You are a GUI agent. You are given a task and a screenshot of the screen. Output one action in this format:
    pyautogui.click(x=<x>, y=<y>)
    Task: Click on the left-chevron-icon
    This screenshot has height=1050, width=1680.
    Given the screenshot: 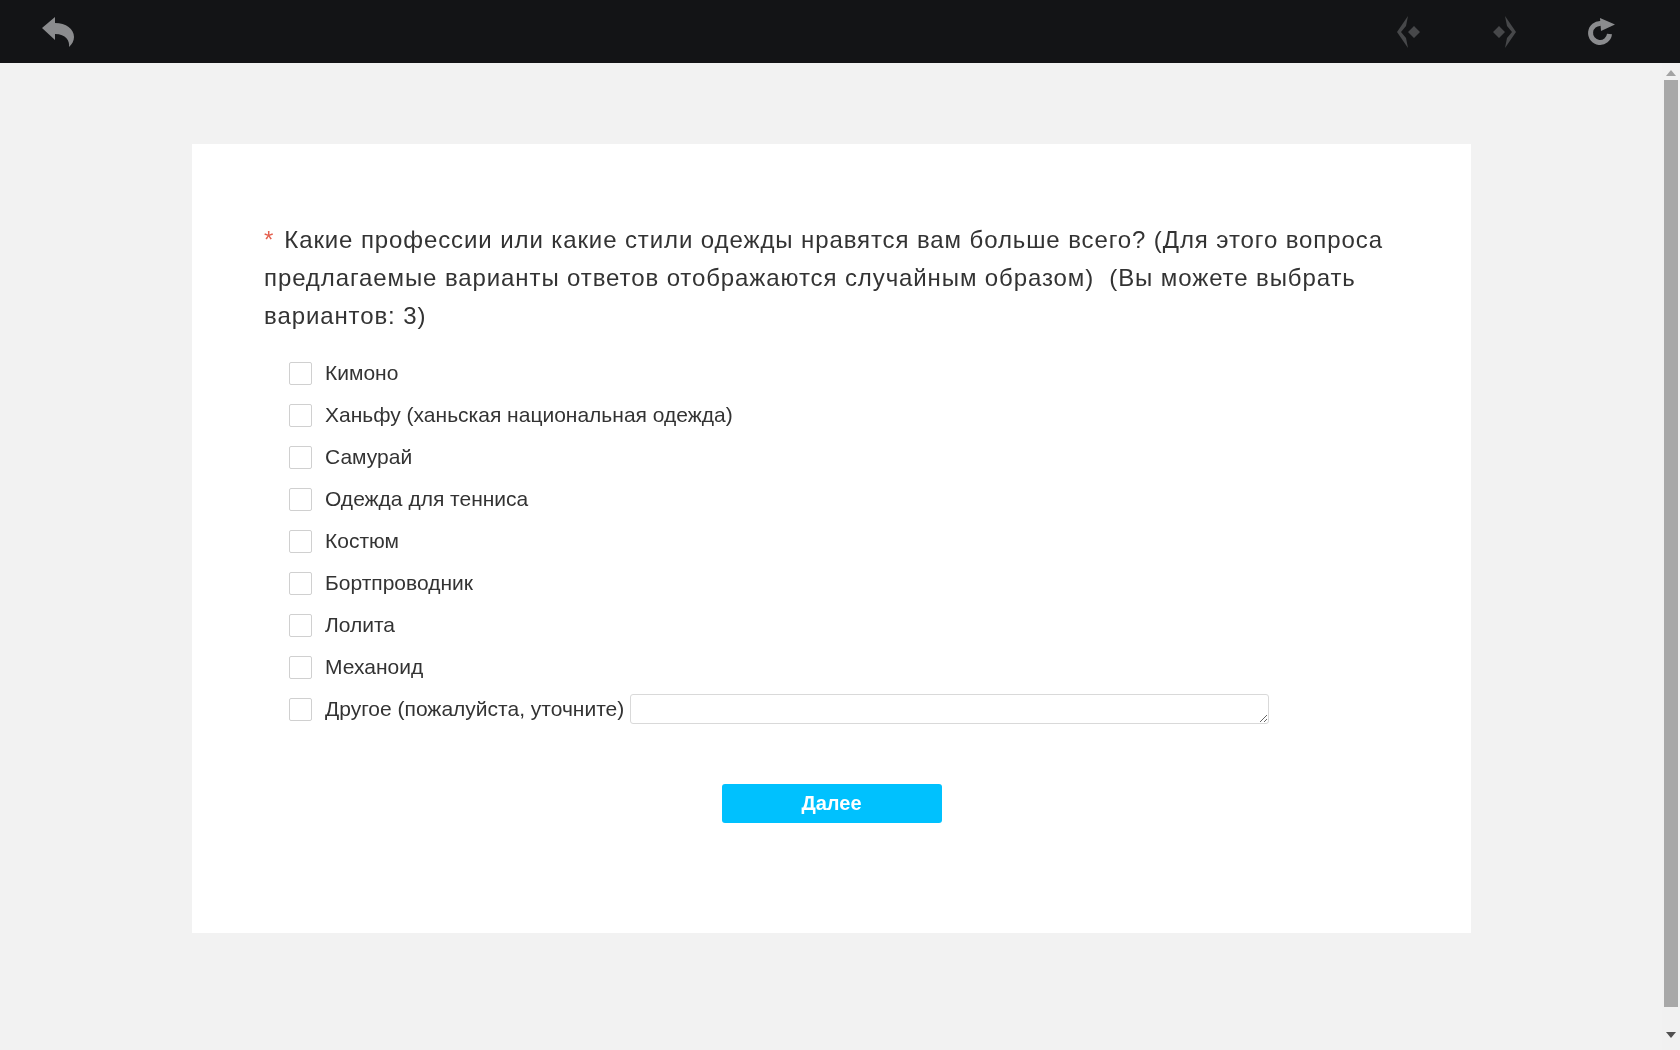 What is the action you would take?
    pyautogui.click(x=1409, y=31)
    